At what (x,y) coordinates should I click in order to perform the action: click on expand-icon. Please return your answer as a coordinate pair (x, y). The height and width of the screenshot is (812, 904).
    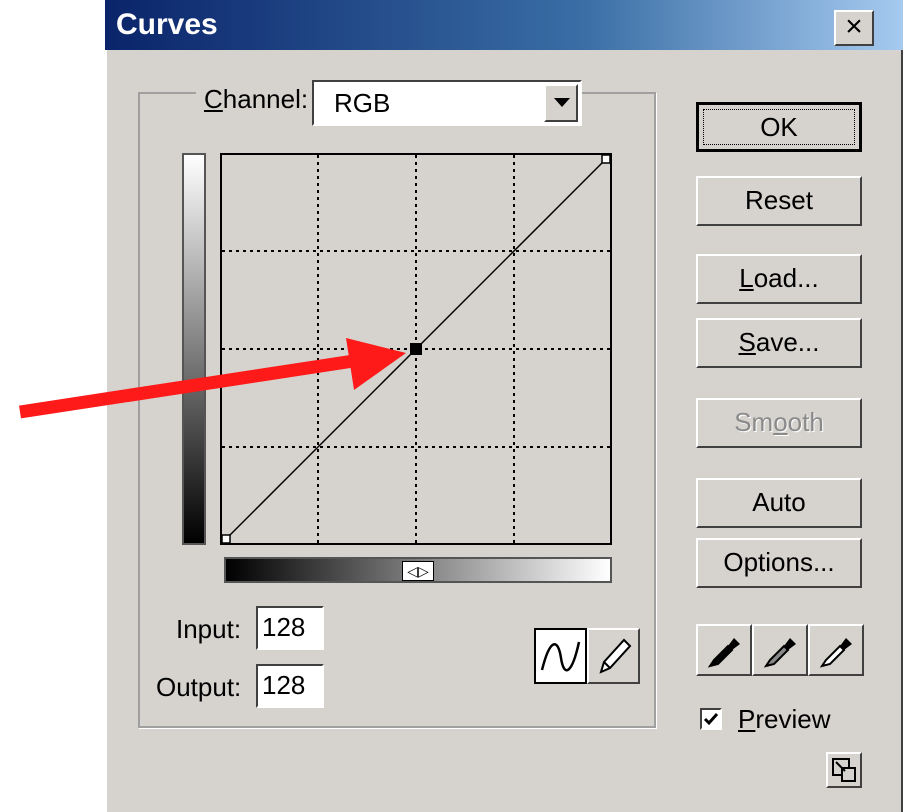
    Looking at the image, I should click on (844, 770).